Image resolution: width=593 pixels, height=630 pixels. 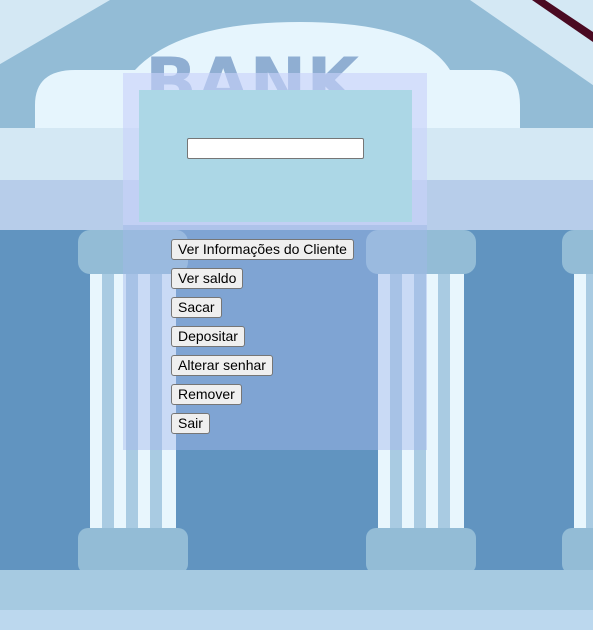 What do you see at coordinates (275, 148) in the screenshot?
I see `client-input` at bounding box center [275, 148].